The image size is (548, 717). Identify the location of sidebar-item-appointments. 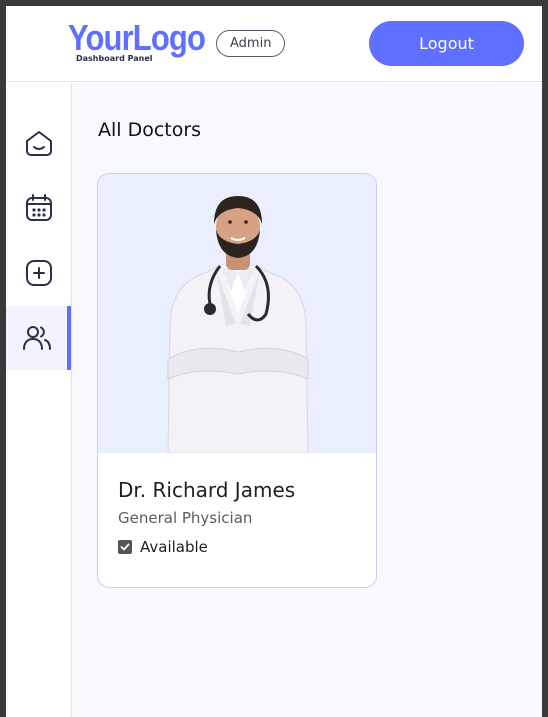
(38, 208).